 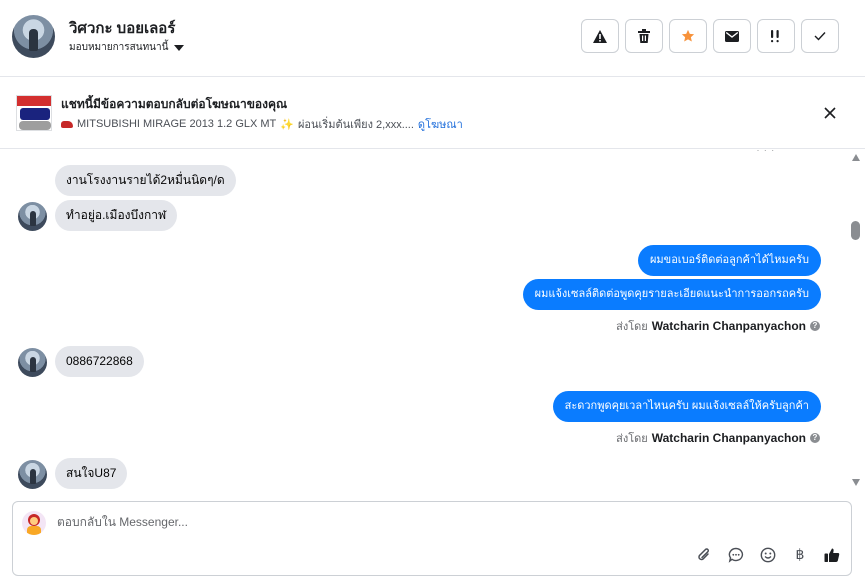 I want to click on page-avatar, so click(x=34, y=523).